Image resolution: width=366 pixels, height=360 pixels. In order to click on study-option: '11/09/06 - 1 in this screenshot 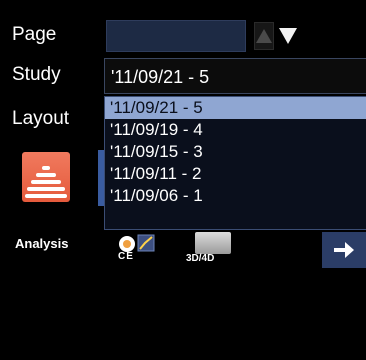, I will do `click(235, 196)`.